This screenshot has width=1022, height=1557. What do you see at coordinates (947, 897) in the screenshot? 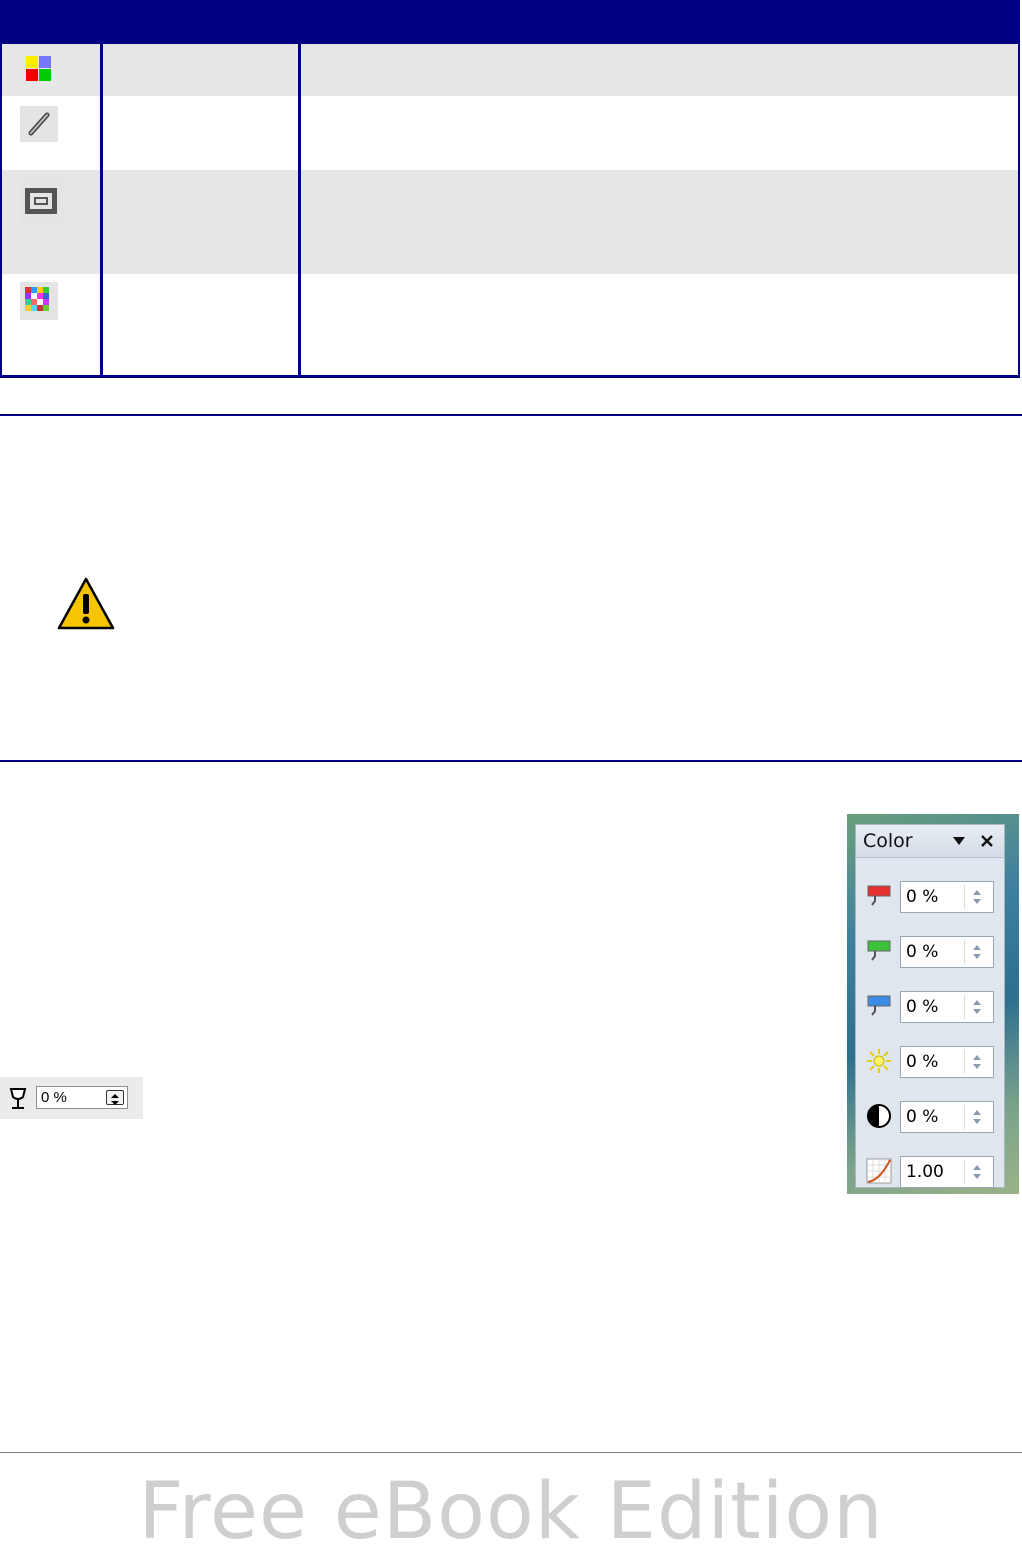
I see `red-channel-field: 0 %` at bounding box center [947, 897].